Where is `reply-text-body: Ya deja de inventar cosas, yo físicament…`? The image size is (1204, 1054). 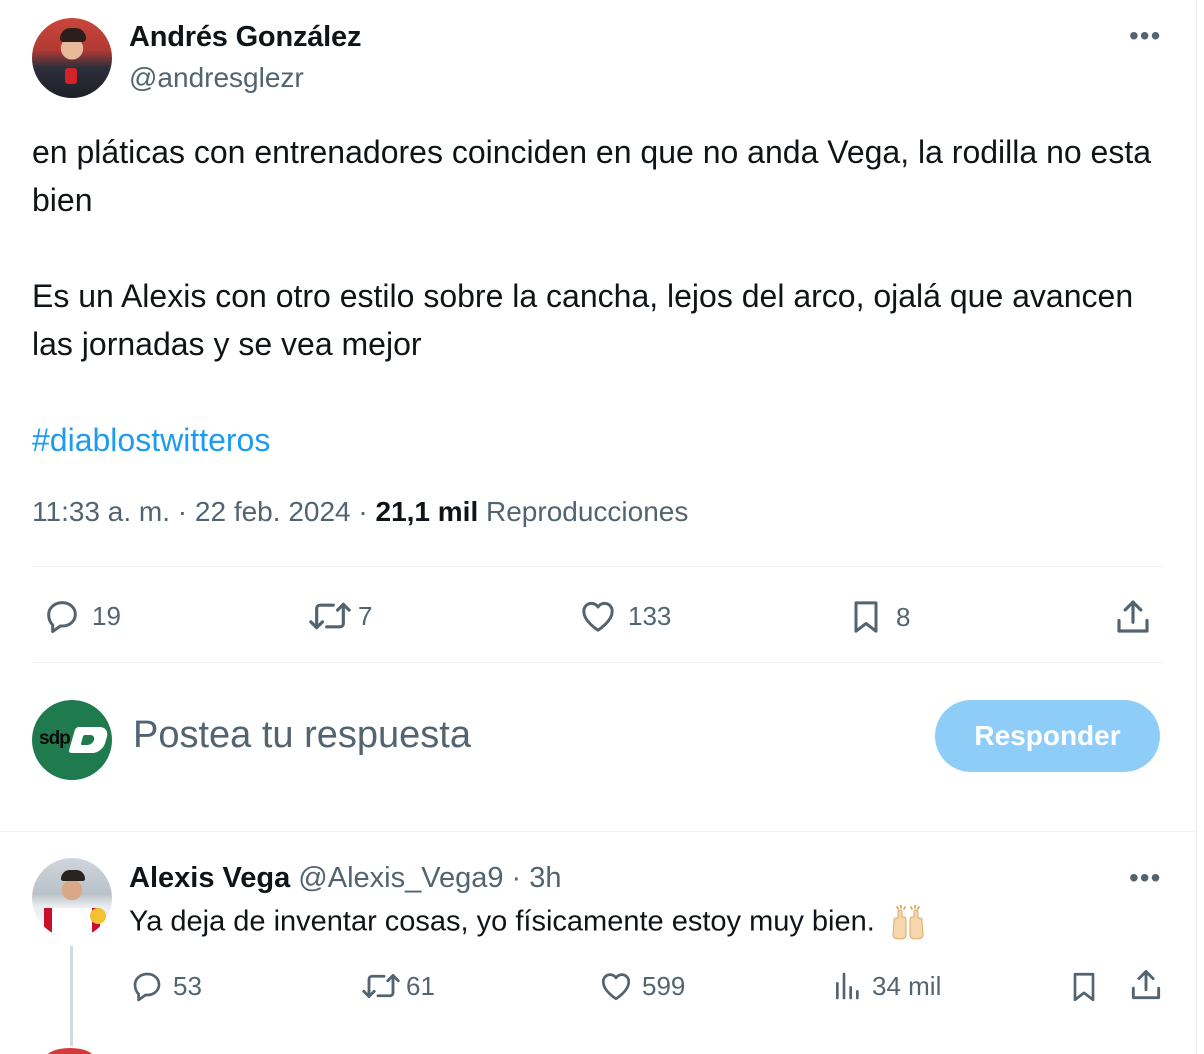 reply-text-body: Ya deja de inventar cosas, yo físicament… is located at coordinates (502, 921).